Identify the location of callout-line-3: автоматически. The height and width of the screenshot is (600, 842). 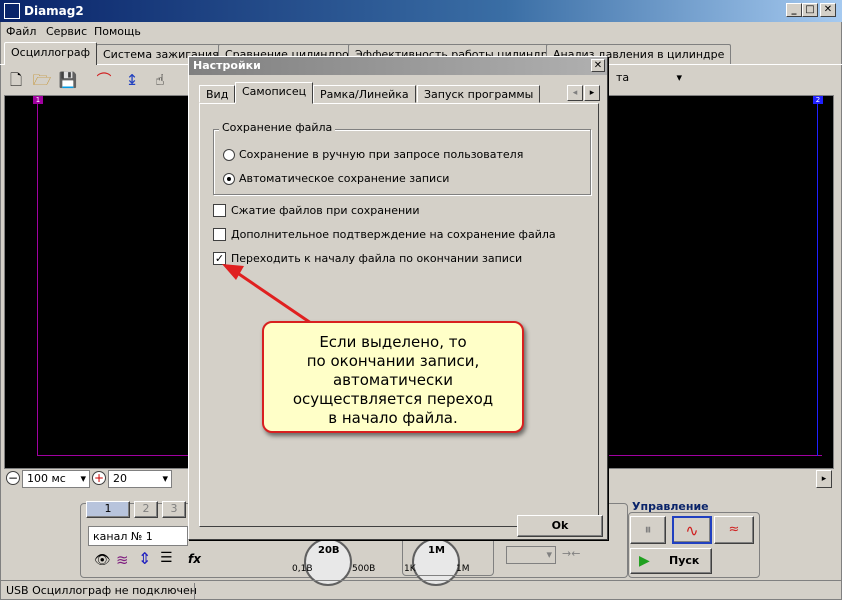
(393, 380).